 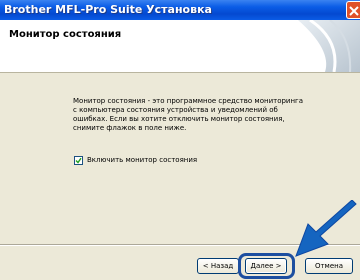 I want to click on window-title: Brother MFL-Pro Suite Установка, so click(x=108, y=9).